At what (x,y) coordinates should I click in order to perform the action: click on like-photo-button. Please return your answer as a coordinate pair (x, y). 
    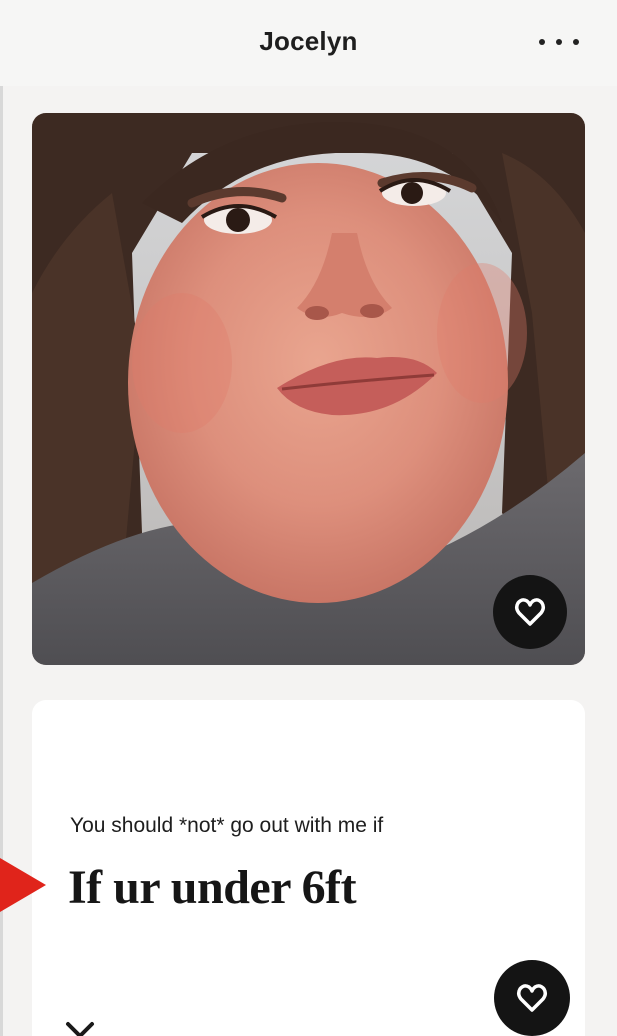
    Looking at the image, I should click on (530, 612).